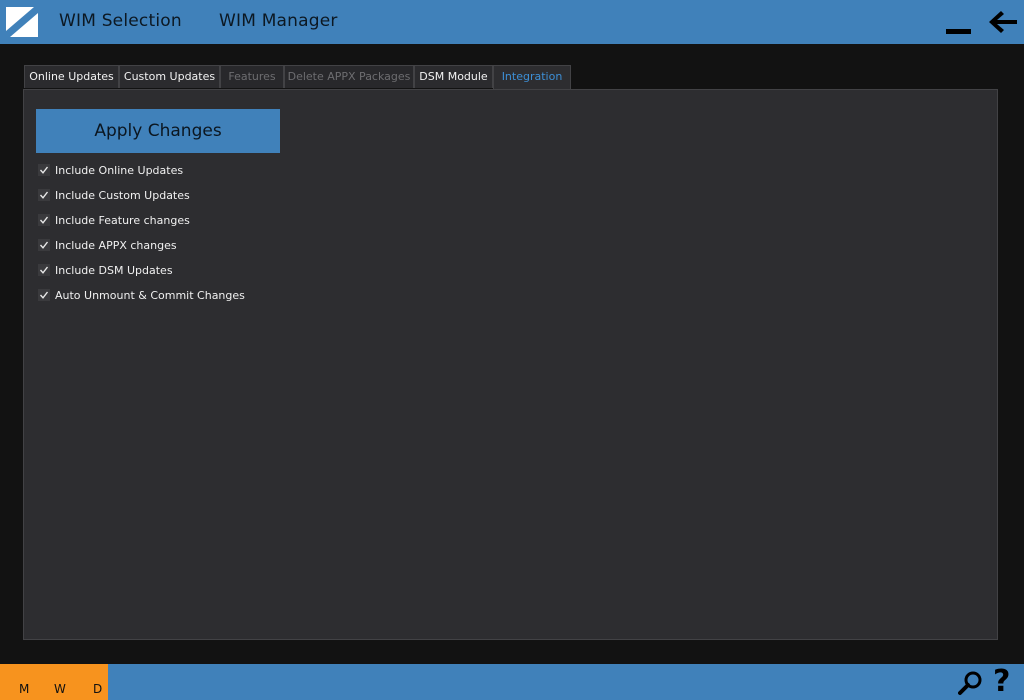 The height and width of the screenshot is (700, 1024). I want to click on mwd-w-button: W, so click(60, 689).